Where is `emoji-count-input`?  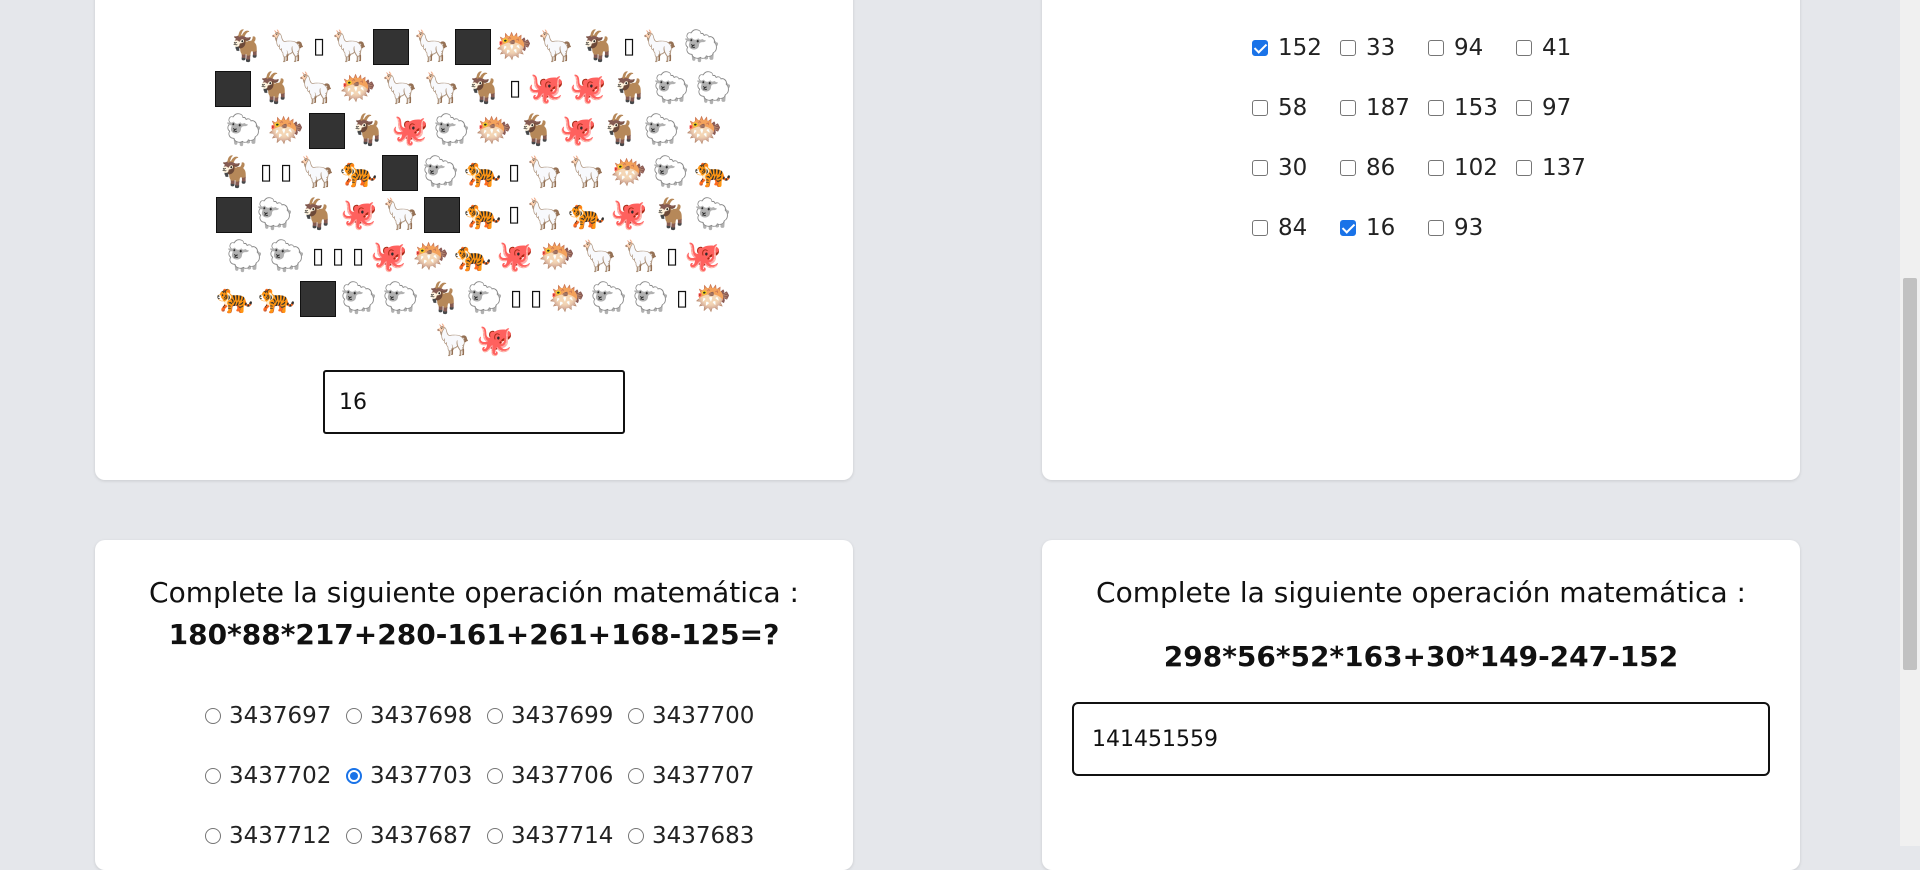 emoji-count-input is located at coordinates (474, 402).